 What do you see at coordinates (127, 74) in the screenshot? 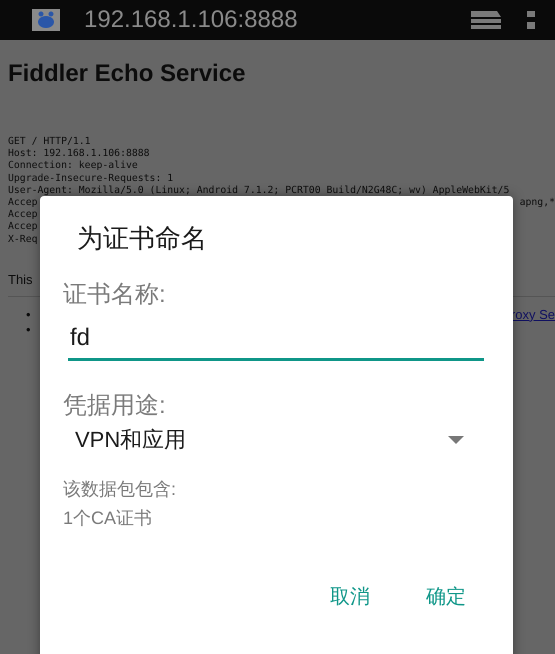
I see `page-heading: Fiddler Echo Service` at bounding box center [127, 74].